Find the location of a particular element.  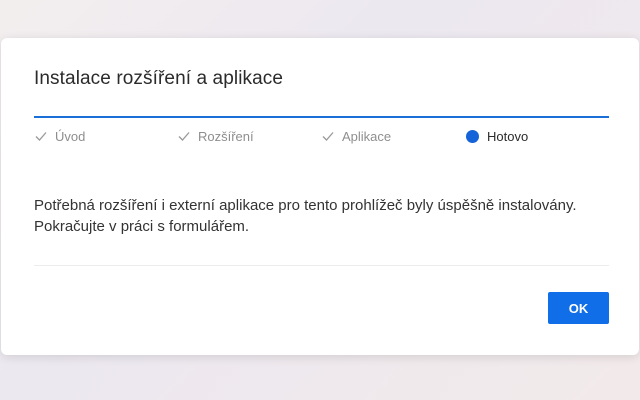

step-label: Aplikace is located at coordinates (367, 136).